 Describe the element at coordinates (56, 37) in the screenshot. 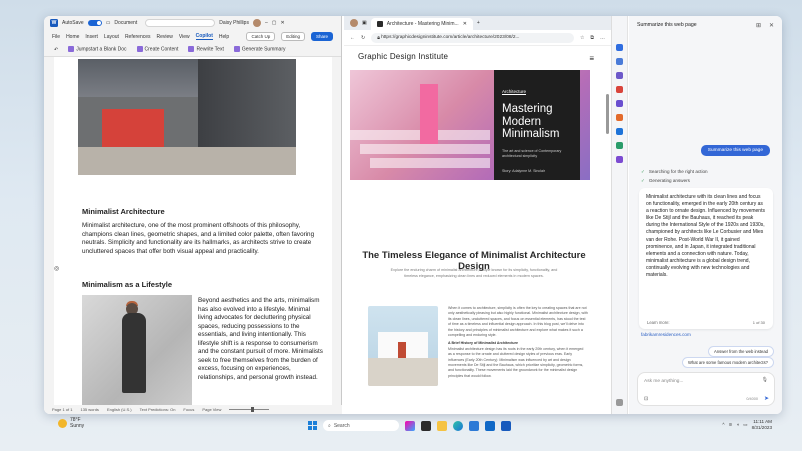

I see `menu-file: File` at that location.